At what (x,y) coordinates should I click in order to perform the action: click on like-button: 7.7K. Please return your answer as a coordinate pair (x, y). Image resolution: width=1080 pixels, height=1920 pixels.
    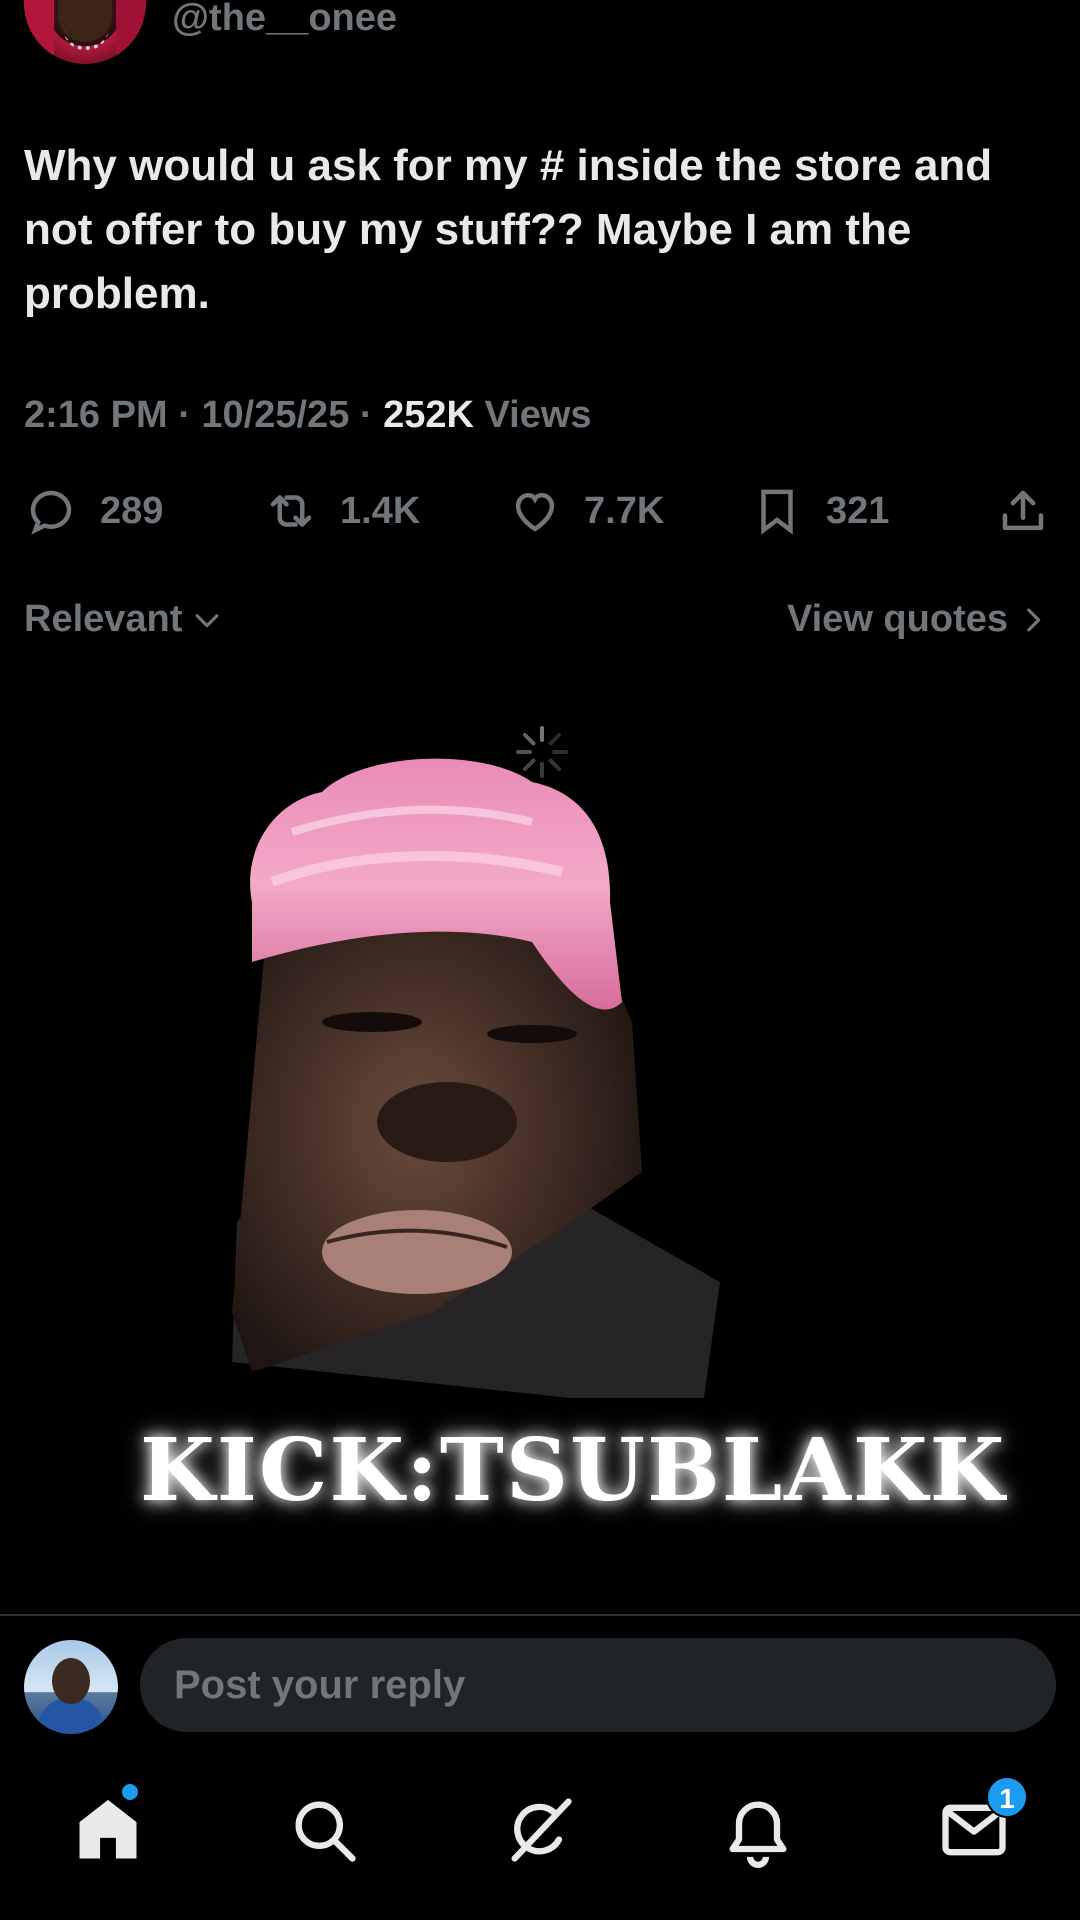
    Looking at the image, I should click on (586, 511).